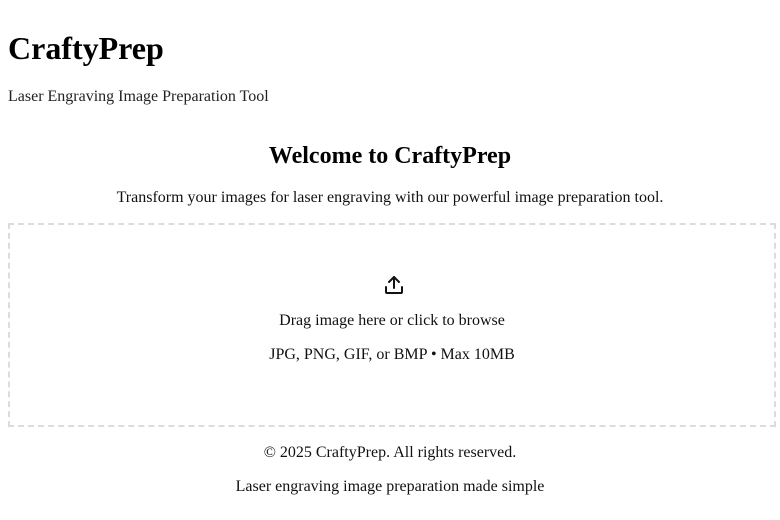 Image resolution: width=780 pixels, height=520 pixels. What do you see at coordinates (138, 96) in the screenshot?
I see `app-subtitle: Laser Engraving Image Preparation Tool` at bounding box center [138, 96].